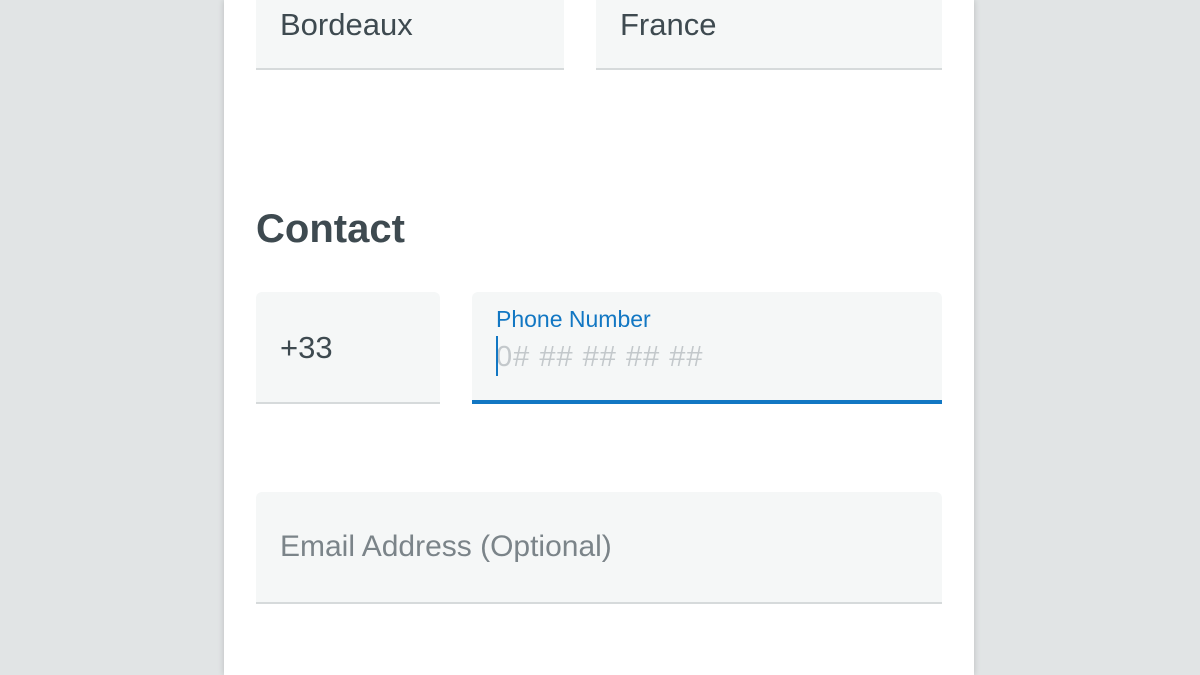 Image resolution: width=1200 pixels, height=675 pixels. Describe the element at coordinates (348, 348) in the screenshot. I see `dial-code-field: +33` at that location.